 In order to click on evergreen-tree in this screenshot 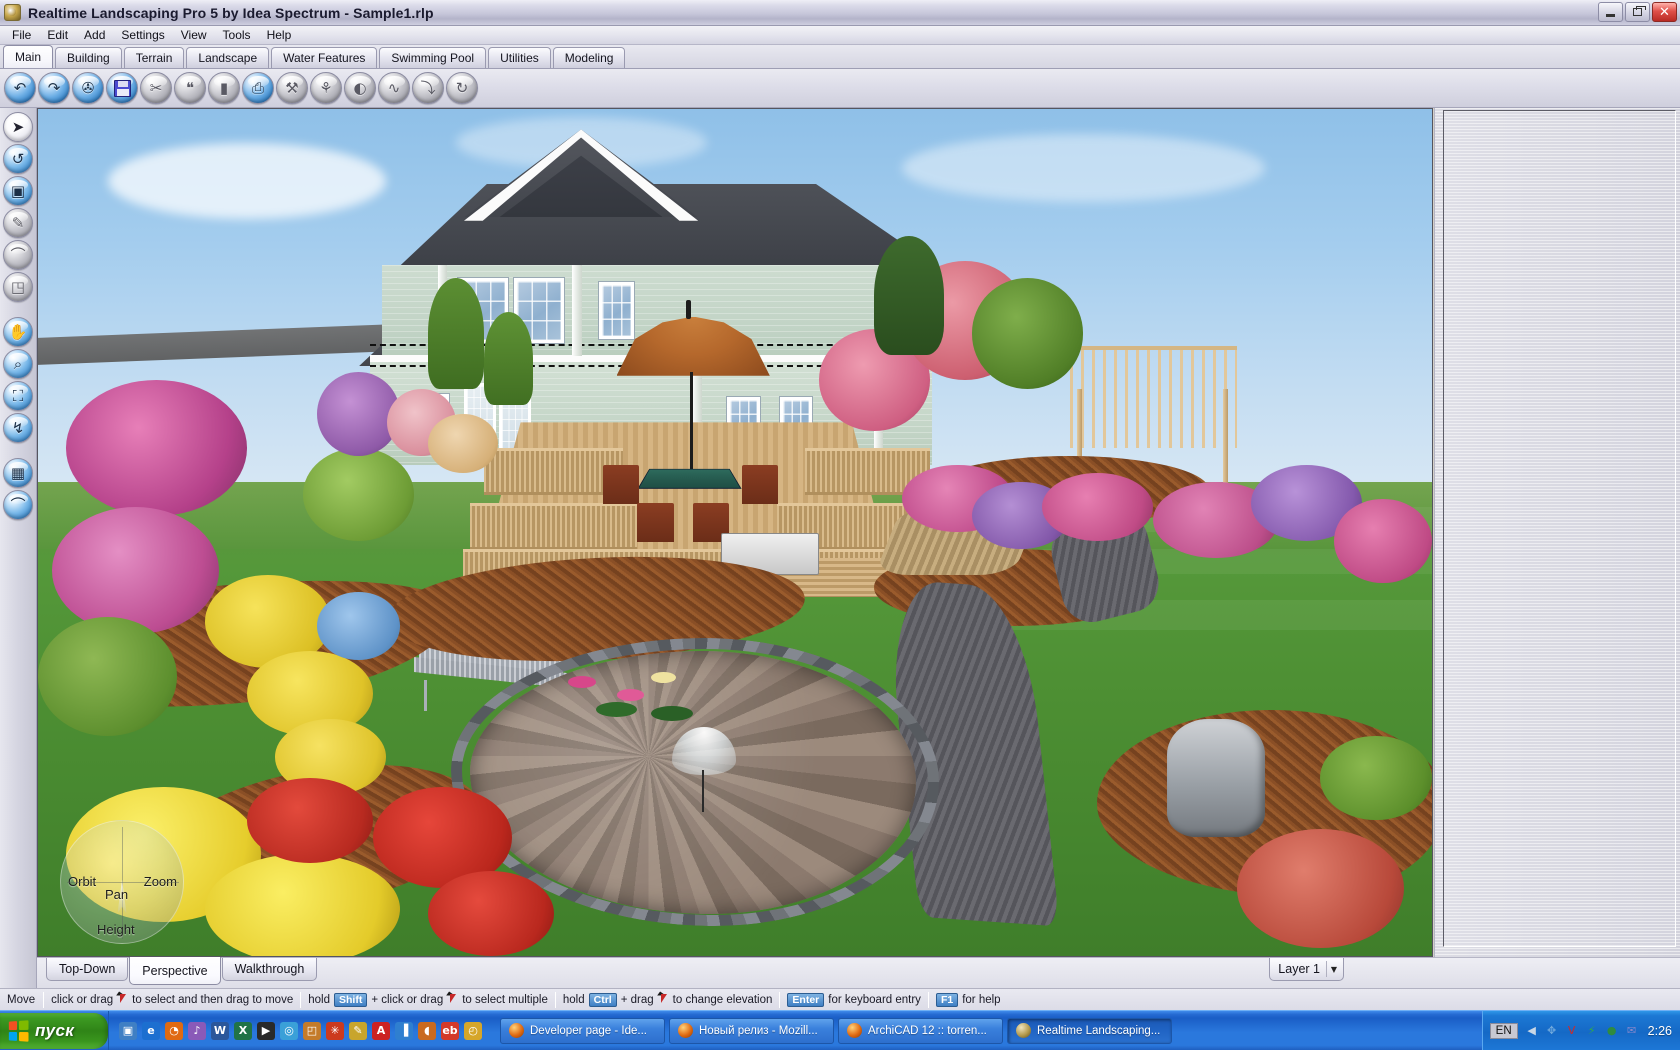, I will do `click(909, 295)`.